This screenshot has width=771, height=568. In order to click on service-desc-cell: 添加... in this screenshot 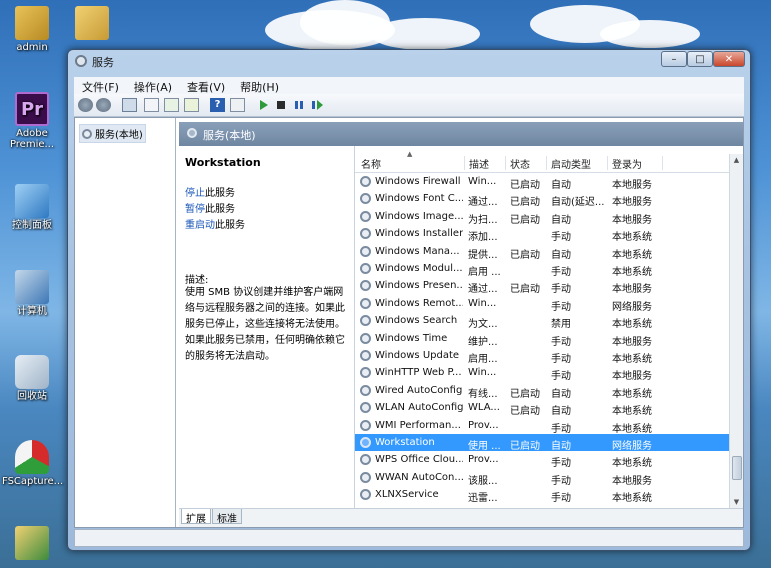, I will do `click(483, 238)`.